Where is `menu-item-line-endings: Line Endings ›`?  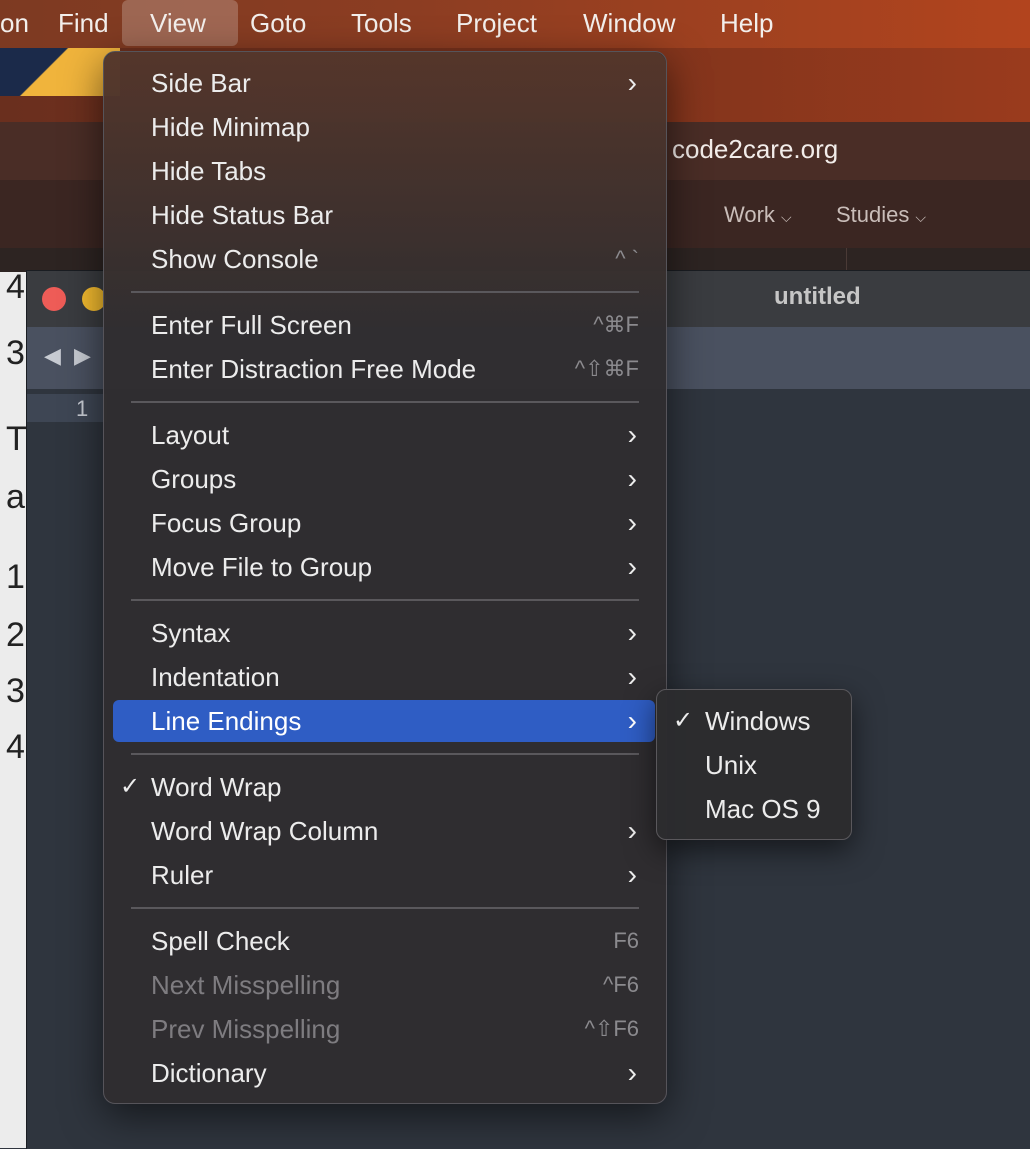 menu-item-line-endings: Line Endings › is located at coordinates (384, 721).